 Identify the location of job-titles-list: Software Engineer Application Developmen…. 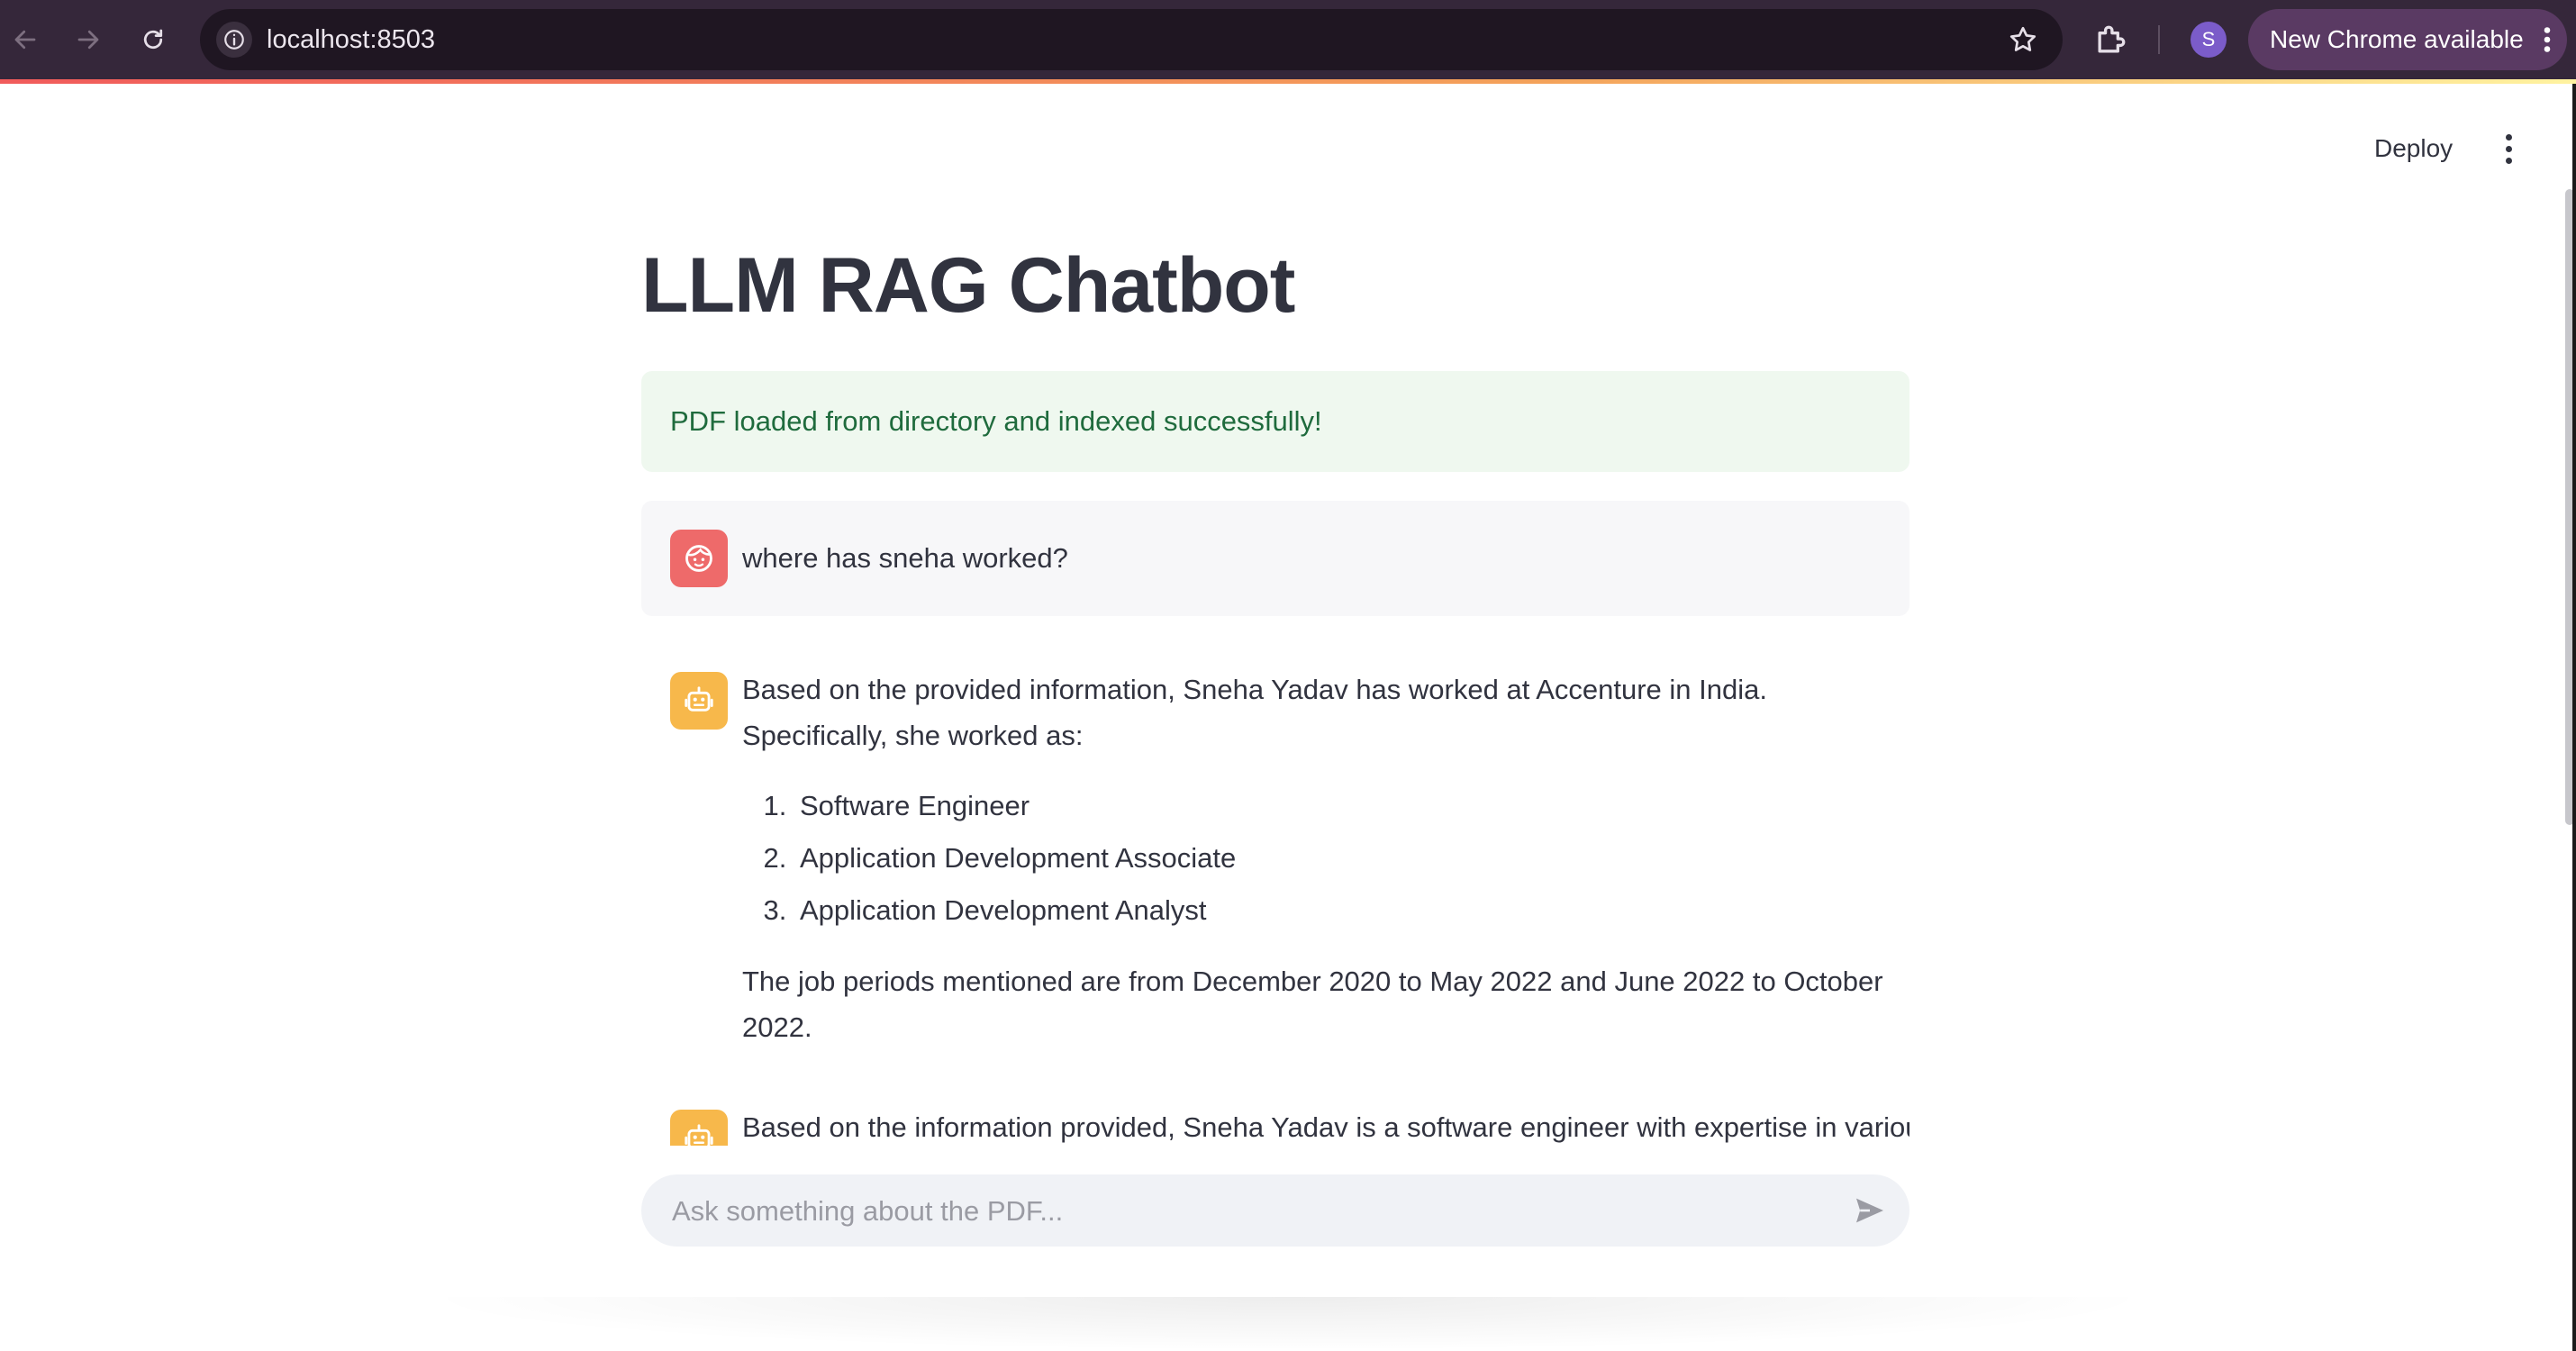
(1323, 859).